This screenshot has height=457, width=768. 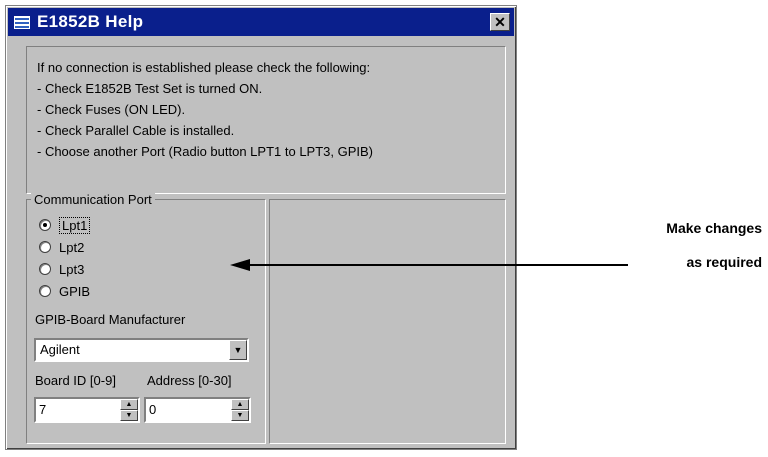 I want to click on radio-label-lpt1: Lpt1, so click(x=75, y=225).